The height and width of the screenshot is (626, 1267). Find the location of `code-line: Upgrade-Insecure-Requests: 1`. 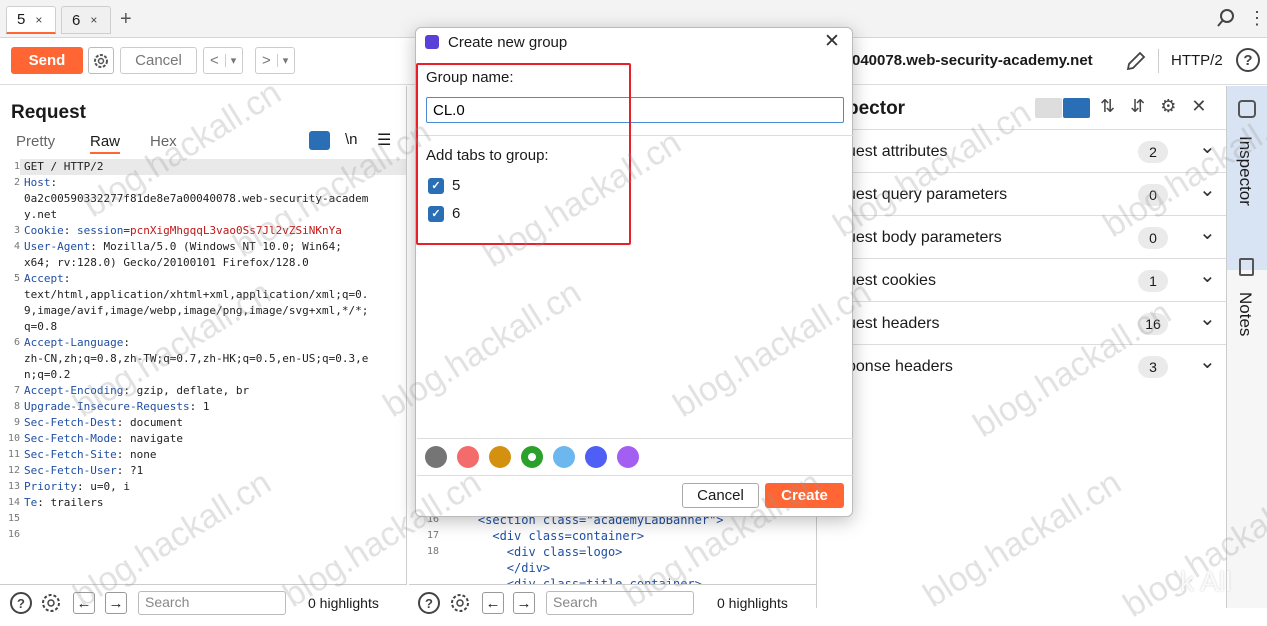

code-line: Upgrade-Insecure-Requests: 1 is located at coordinates (117, 406).